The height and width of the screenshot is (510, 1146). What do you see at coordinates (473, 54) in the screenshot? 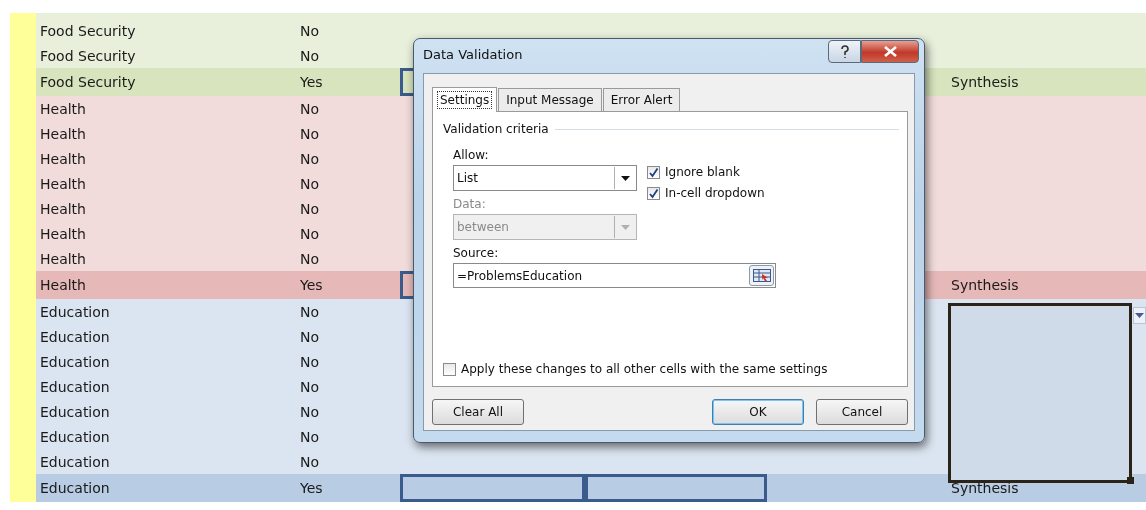
I see `window-title: Data Validation` at bounding box center [473, 54].